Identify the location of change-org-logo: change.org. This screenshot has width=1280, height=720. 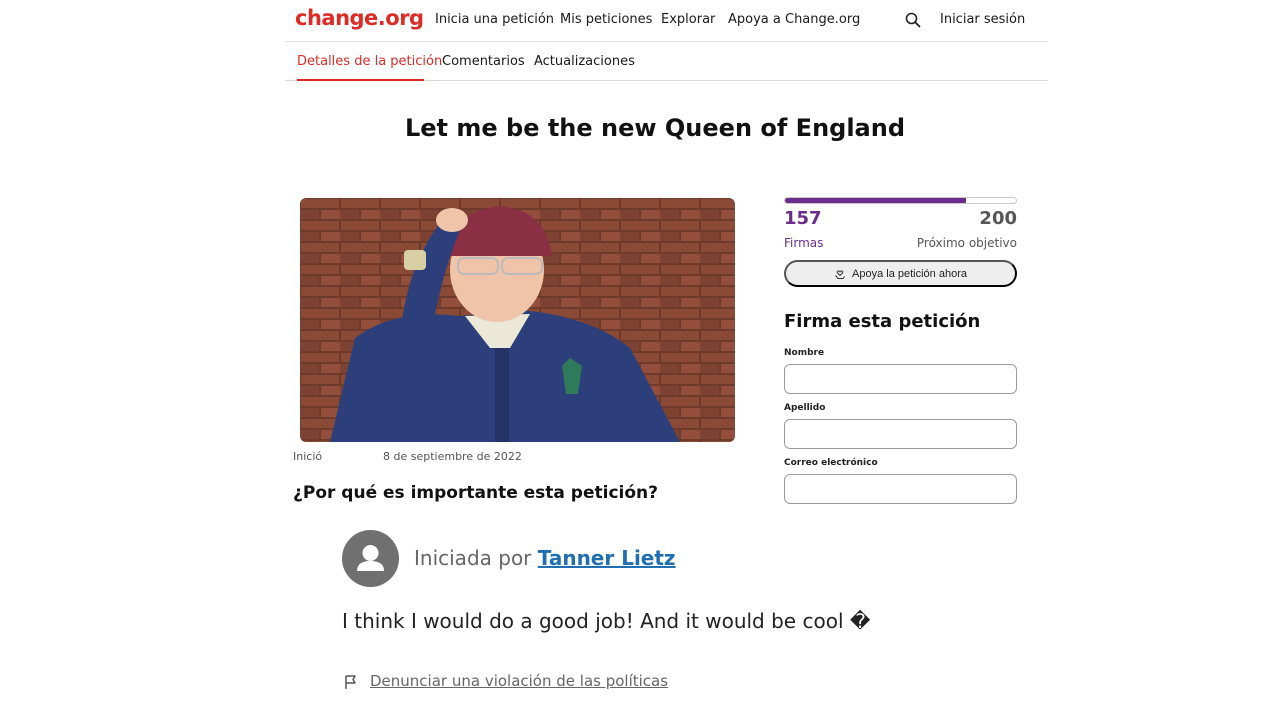
(359, 18).